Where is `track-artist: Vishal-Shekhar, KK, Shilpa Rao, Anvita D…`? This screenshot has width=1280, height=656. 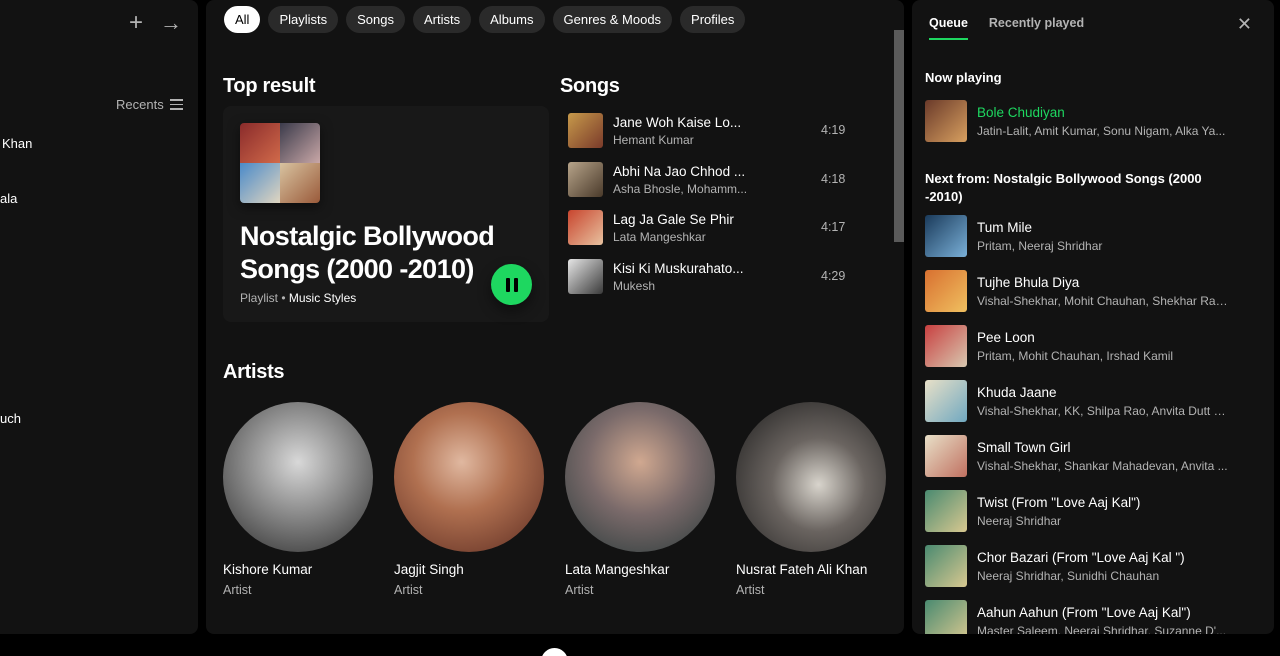
track-artist: Vishal-Shekhar, KK, Shilpa Rao, Anvita D… is located at coordinates (1103, 411).